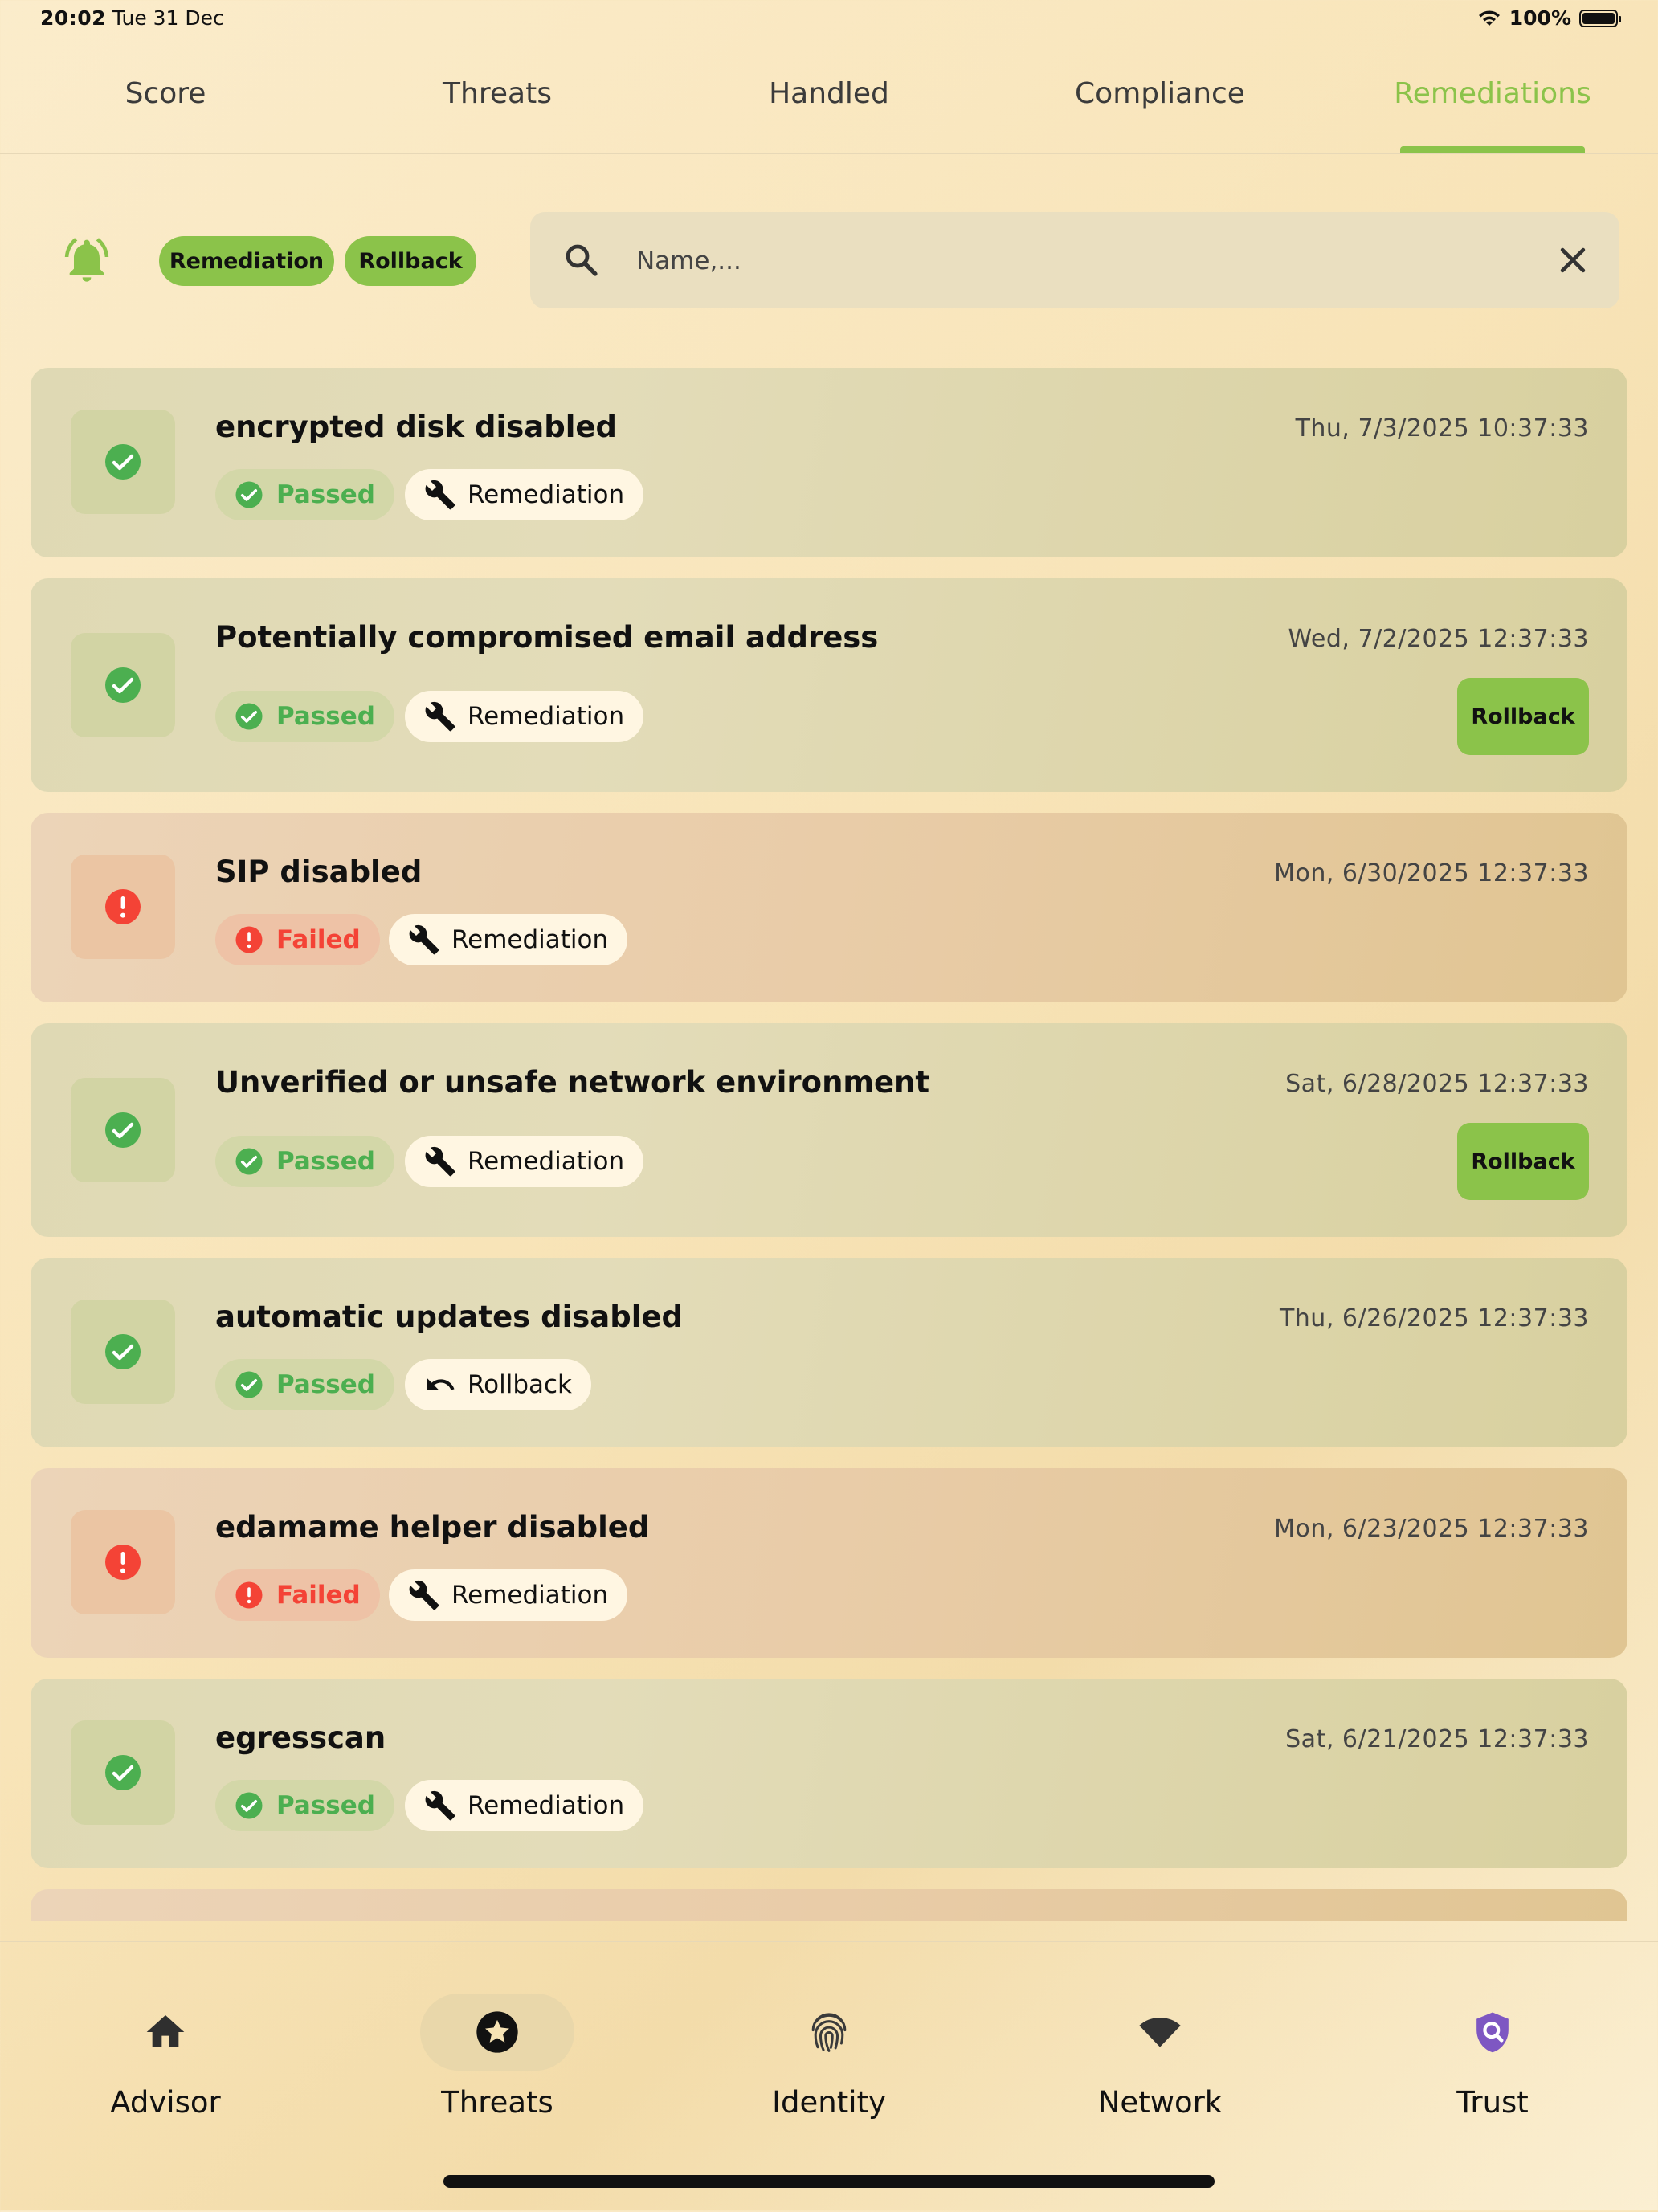 The height and width of the screenshot is (2212, 1658). Describe the element at coordinates (547, 637) in the screenshot. I see `item-title: Potentially compromised email address` at that location.